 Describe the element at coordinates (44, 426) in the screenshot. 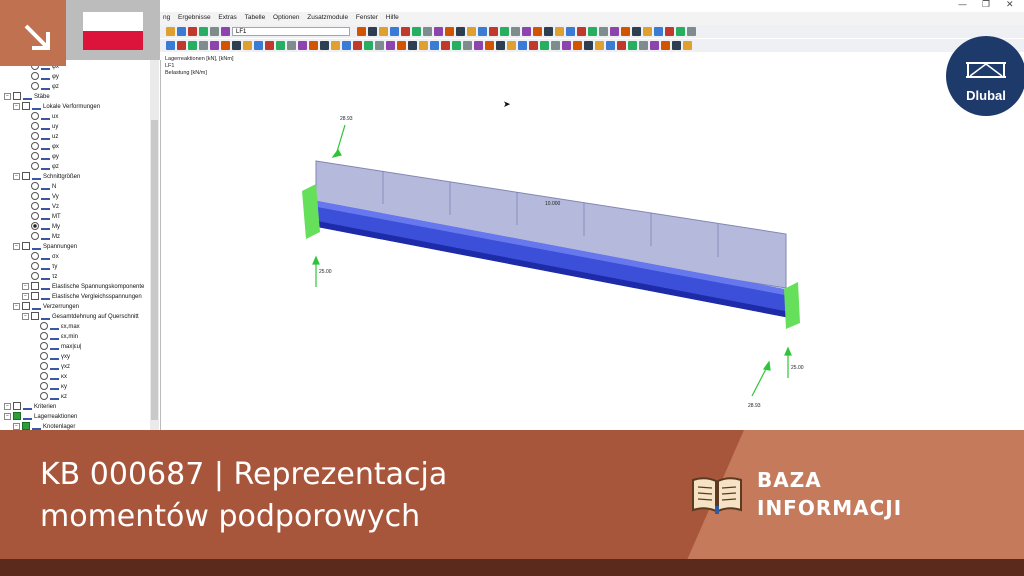

I see `tree-item: − Knotenlager` at that location.